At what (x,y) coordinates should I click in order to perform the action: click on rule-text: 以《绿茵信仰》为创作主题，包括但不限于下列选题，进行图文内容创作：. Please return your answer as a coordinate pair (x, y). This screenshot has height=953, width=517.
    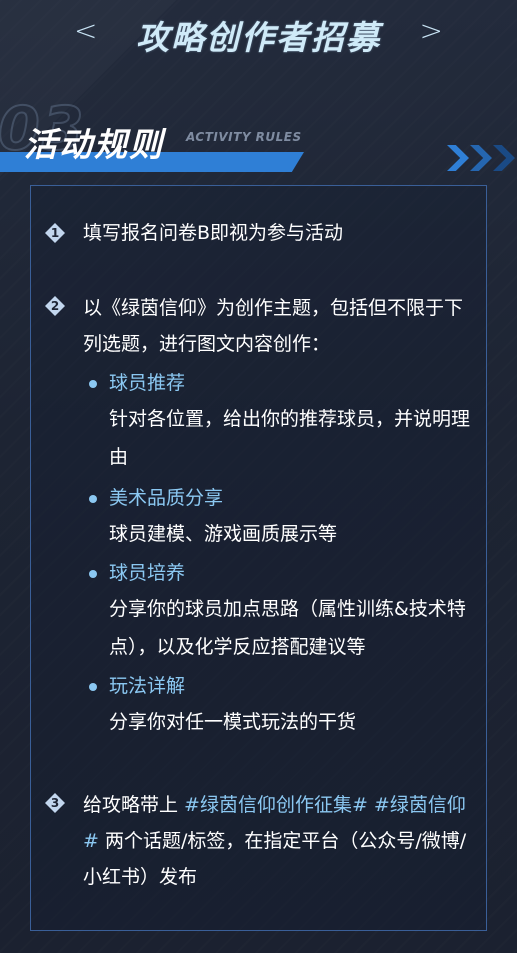
    Looking at the image, I should click on (273, 326).